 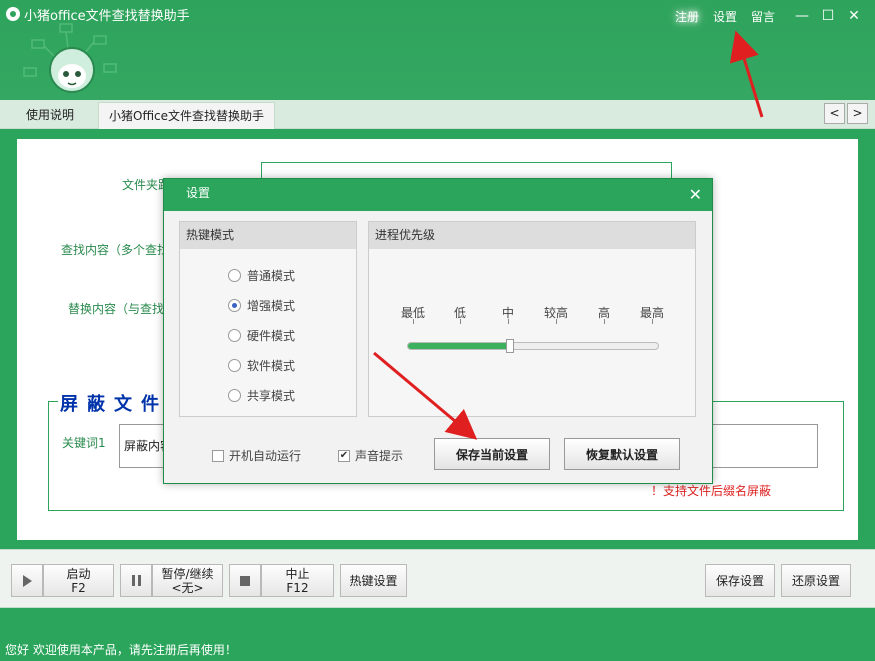 I want to click on dialog-close-icon: ✕, so click(x=695, y=194).